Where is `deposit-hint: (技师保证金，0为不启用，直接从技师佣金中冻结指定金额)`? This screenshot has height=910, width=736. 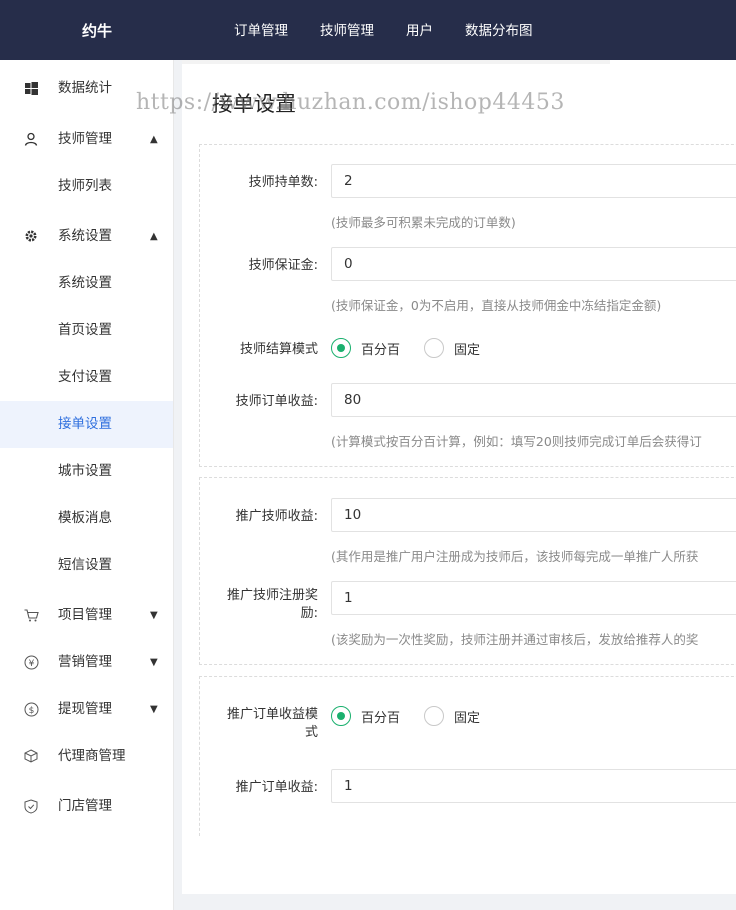
deposit-hint: (技师保证金，0为不启用，直接从技师佣金中冻结指定金额) is located at coordinates (496, 305).